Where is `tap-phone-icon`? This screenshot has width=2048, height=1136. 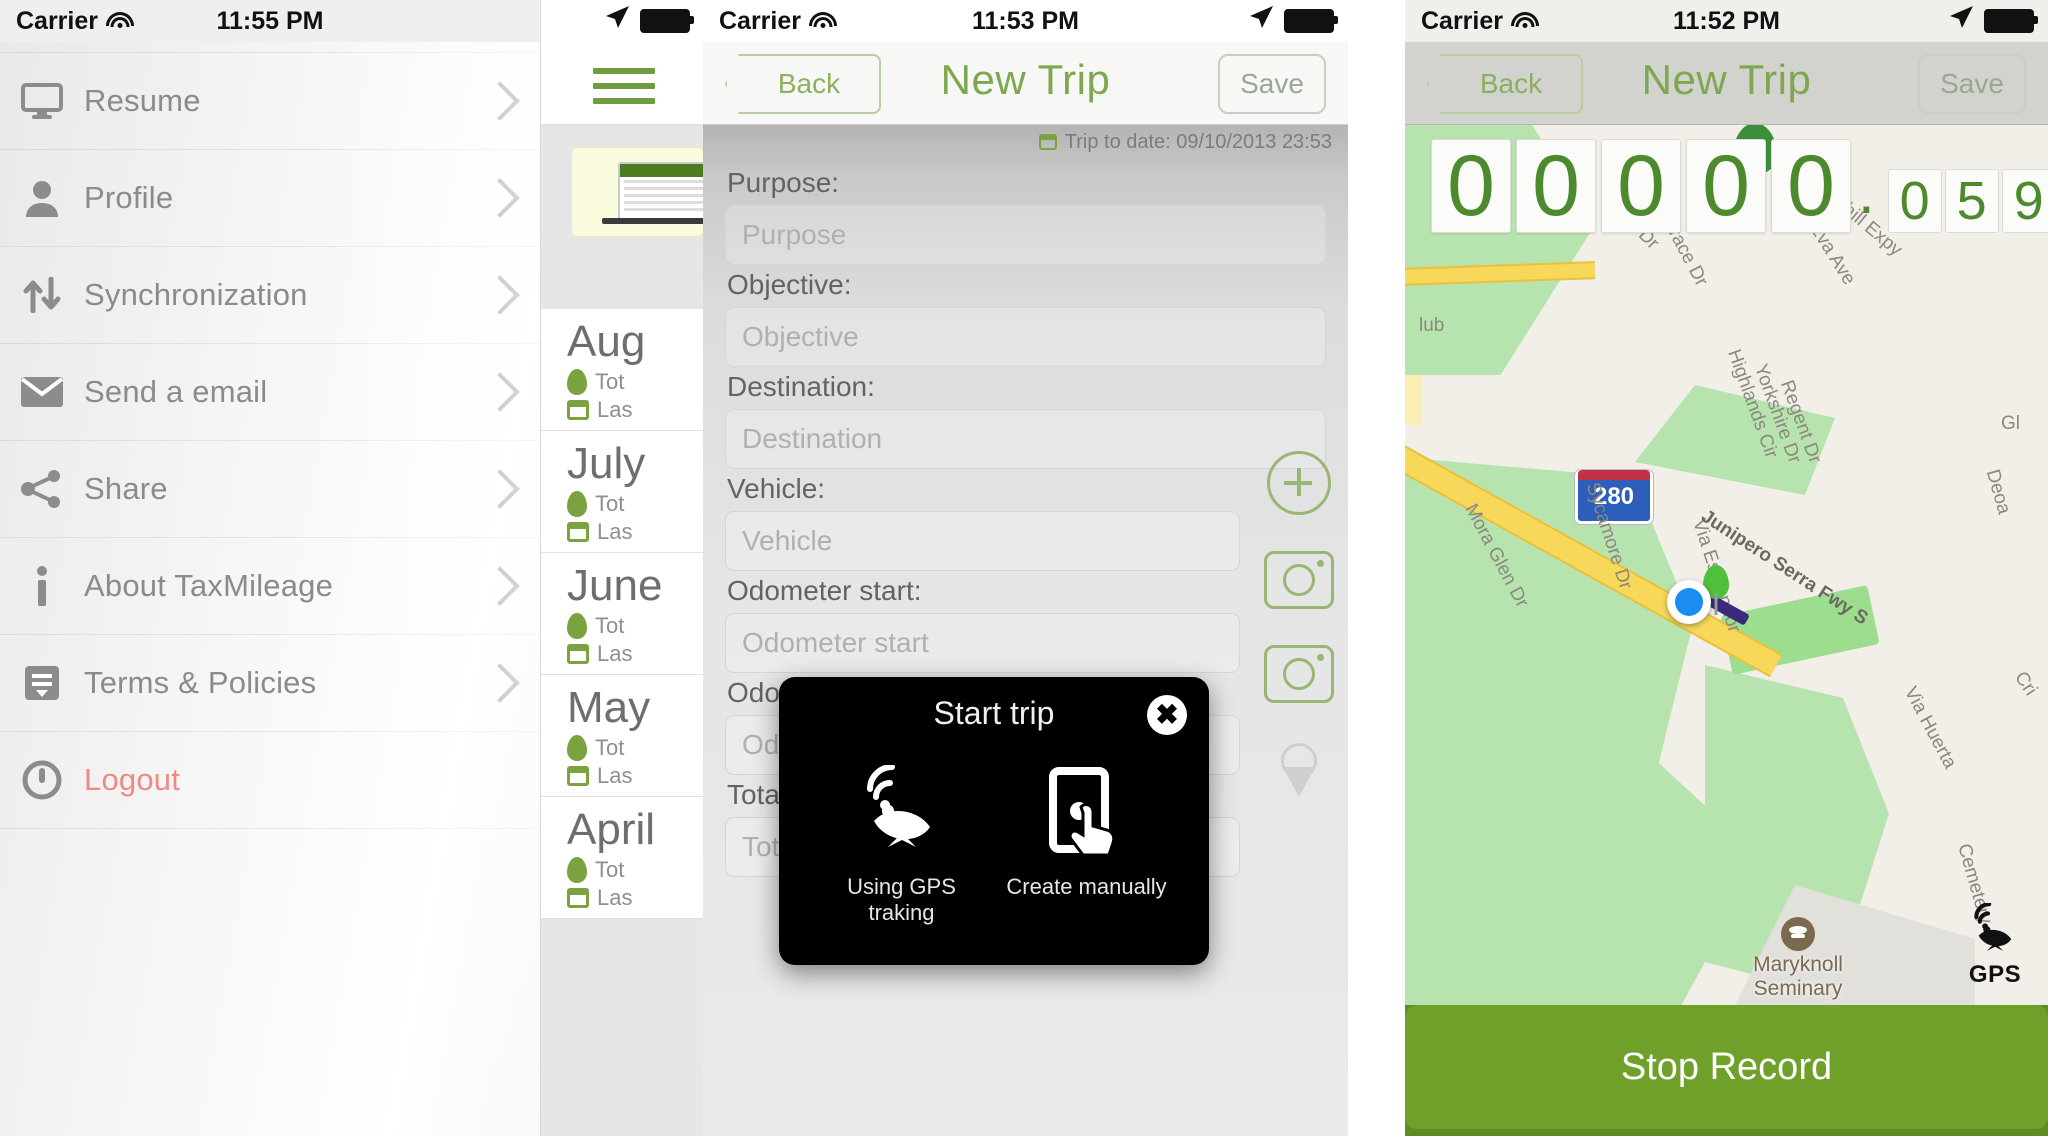
tap-phone-icon is located at coordinates (1087, 813).